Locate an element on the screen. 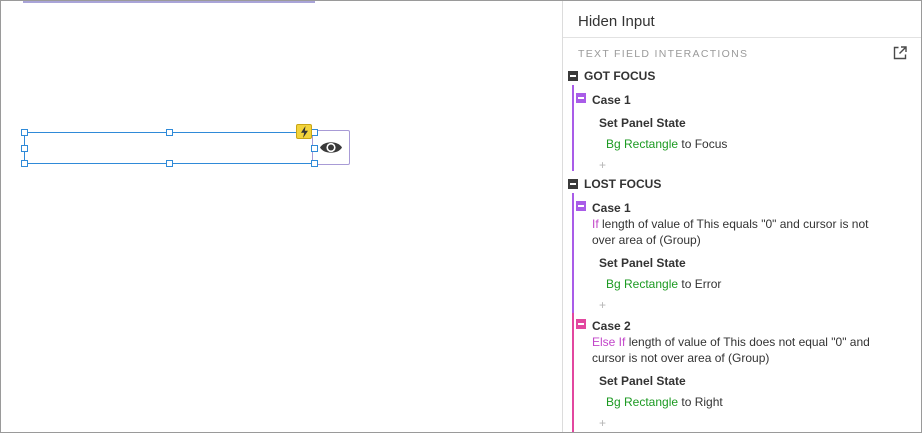  action-target: Bg Rectangle to Right is located at coordinates (664, 402).